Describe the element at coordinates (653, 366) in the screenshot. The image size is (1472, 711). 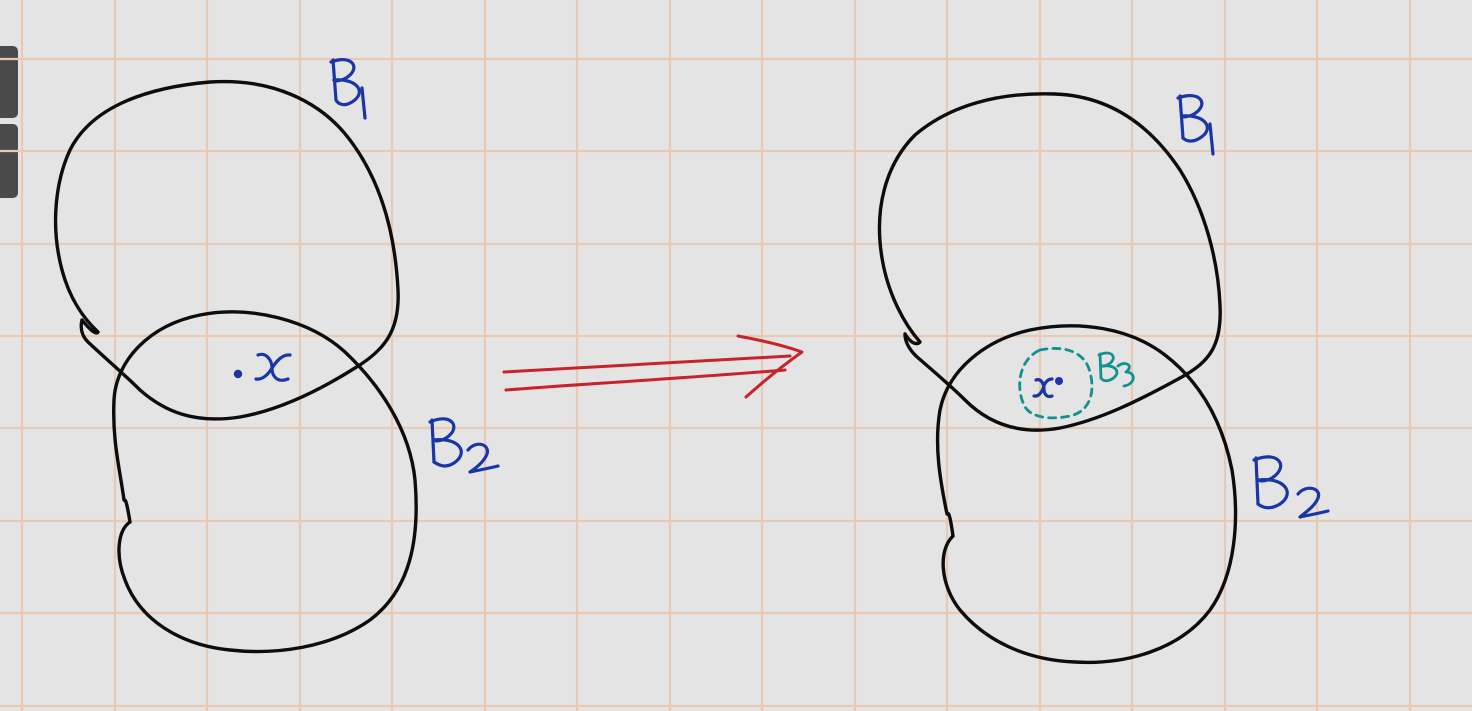
I see `implies-arrow` at that location.